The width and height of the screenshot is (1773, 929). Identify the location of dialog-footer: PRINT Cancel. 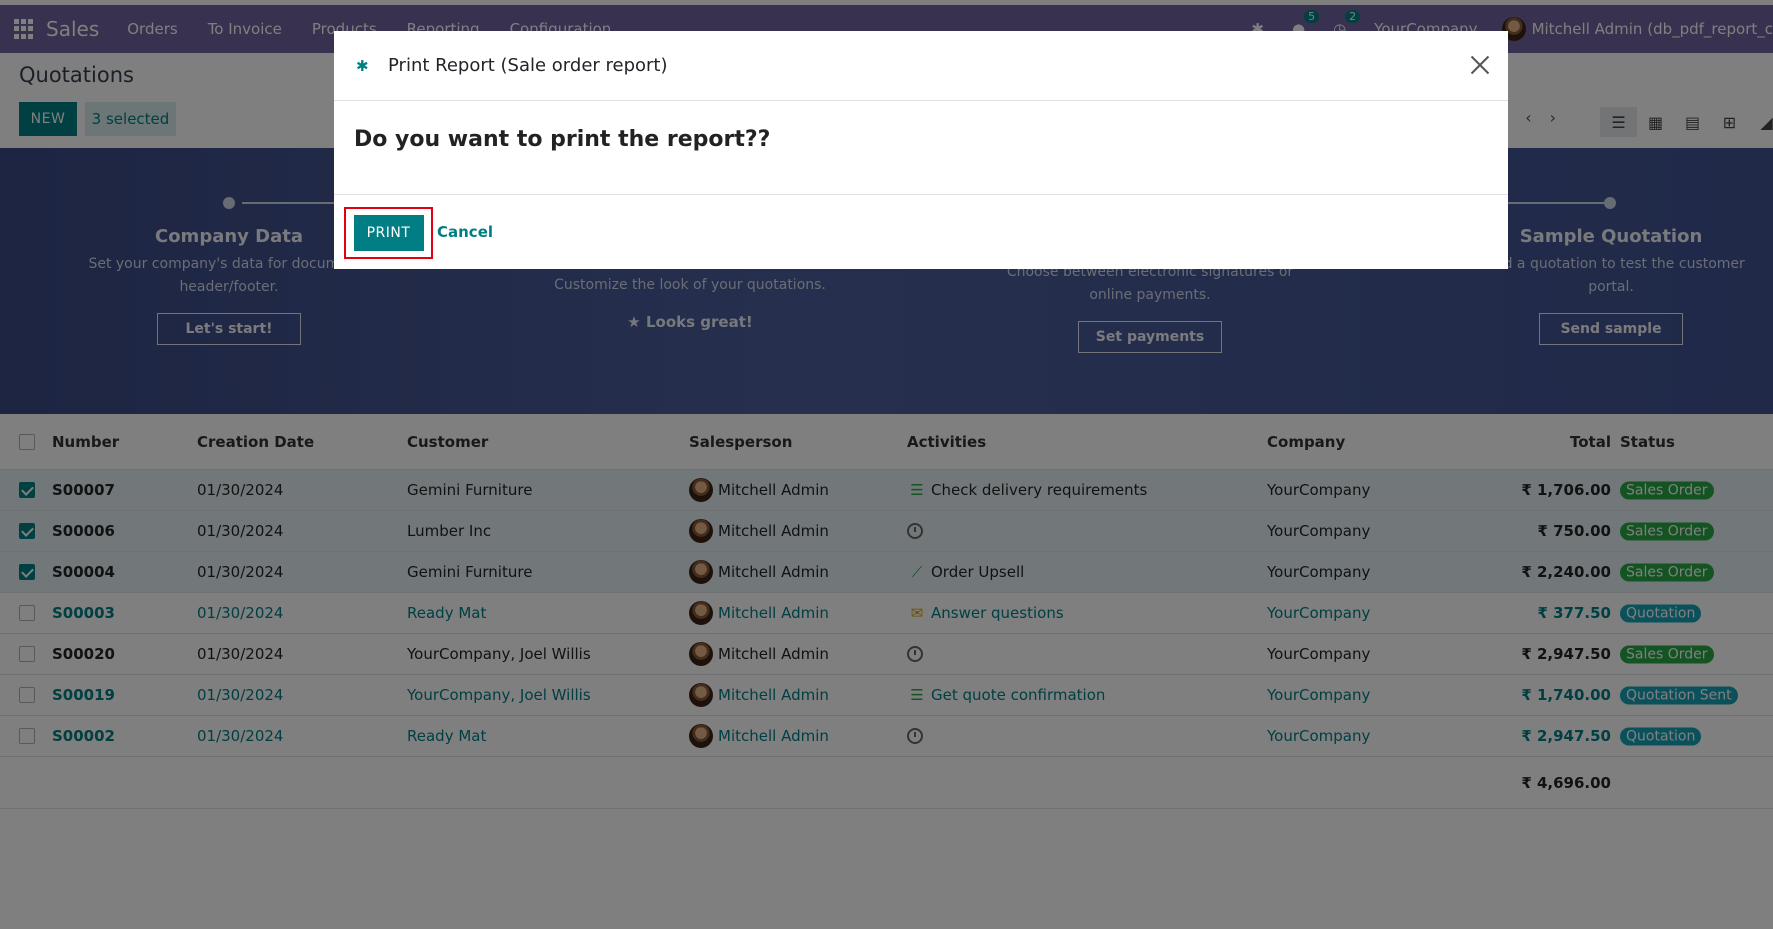
(921, 232).